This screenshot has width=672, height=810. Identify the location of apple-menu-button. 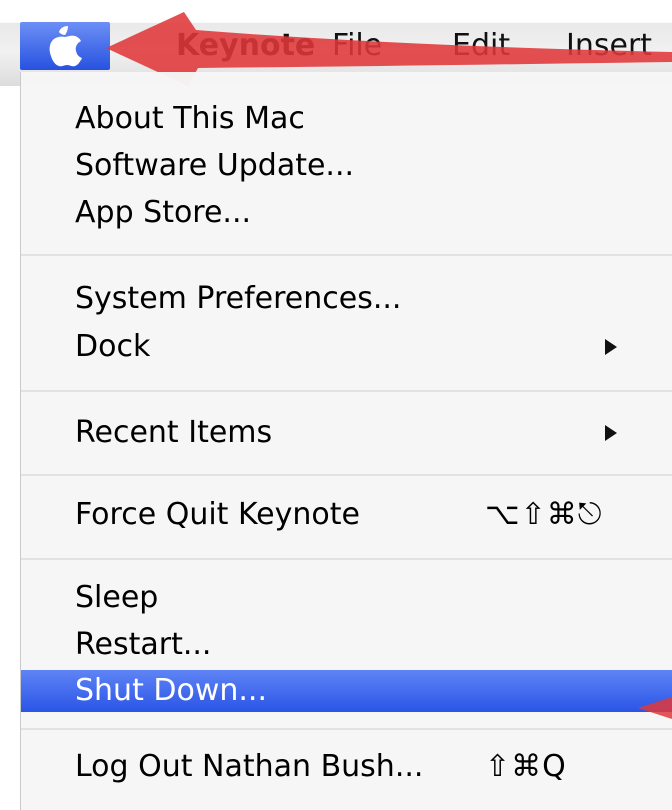
(65, 46).